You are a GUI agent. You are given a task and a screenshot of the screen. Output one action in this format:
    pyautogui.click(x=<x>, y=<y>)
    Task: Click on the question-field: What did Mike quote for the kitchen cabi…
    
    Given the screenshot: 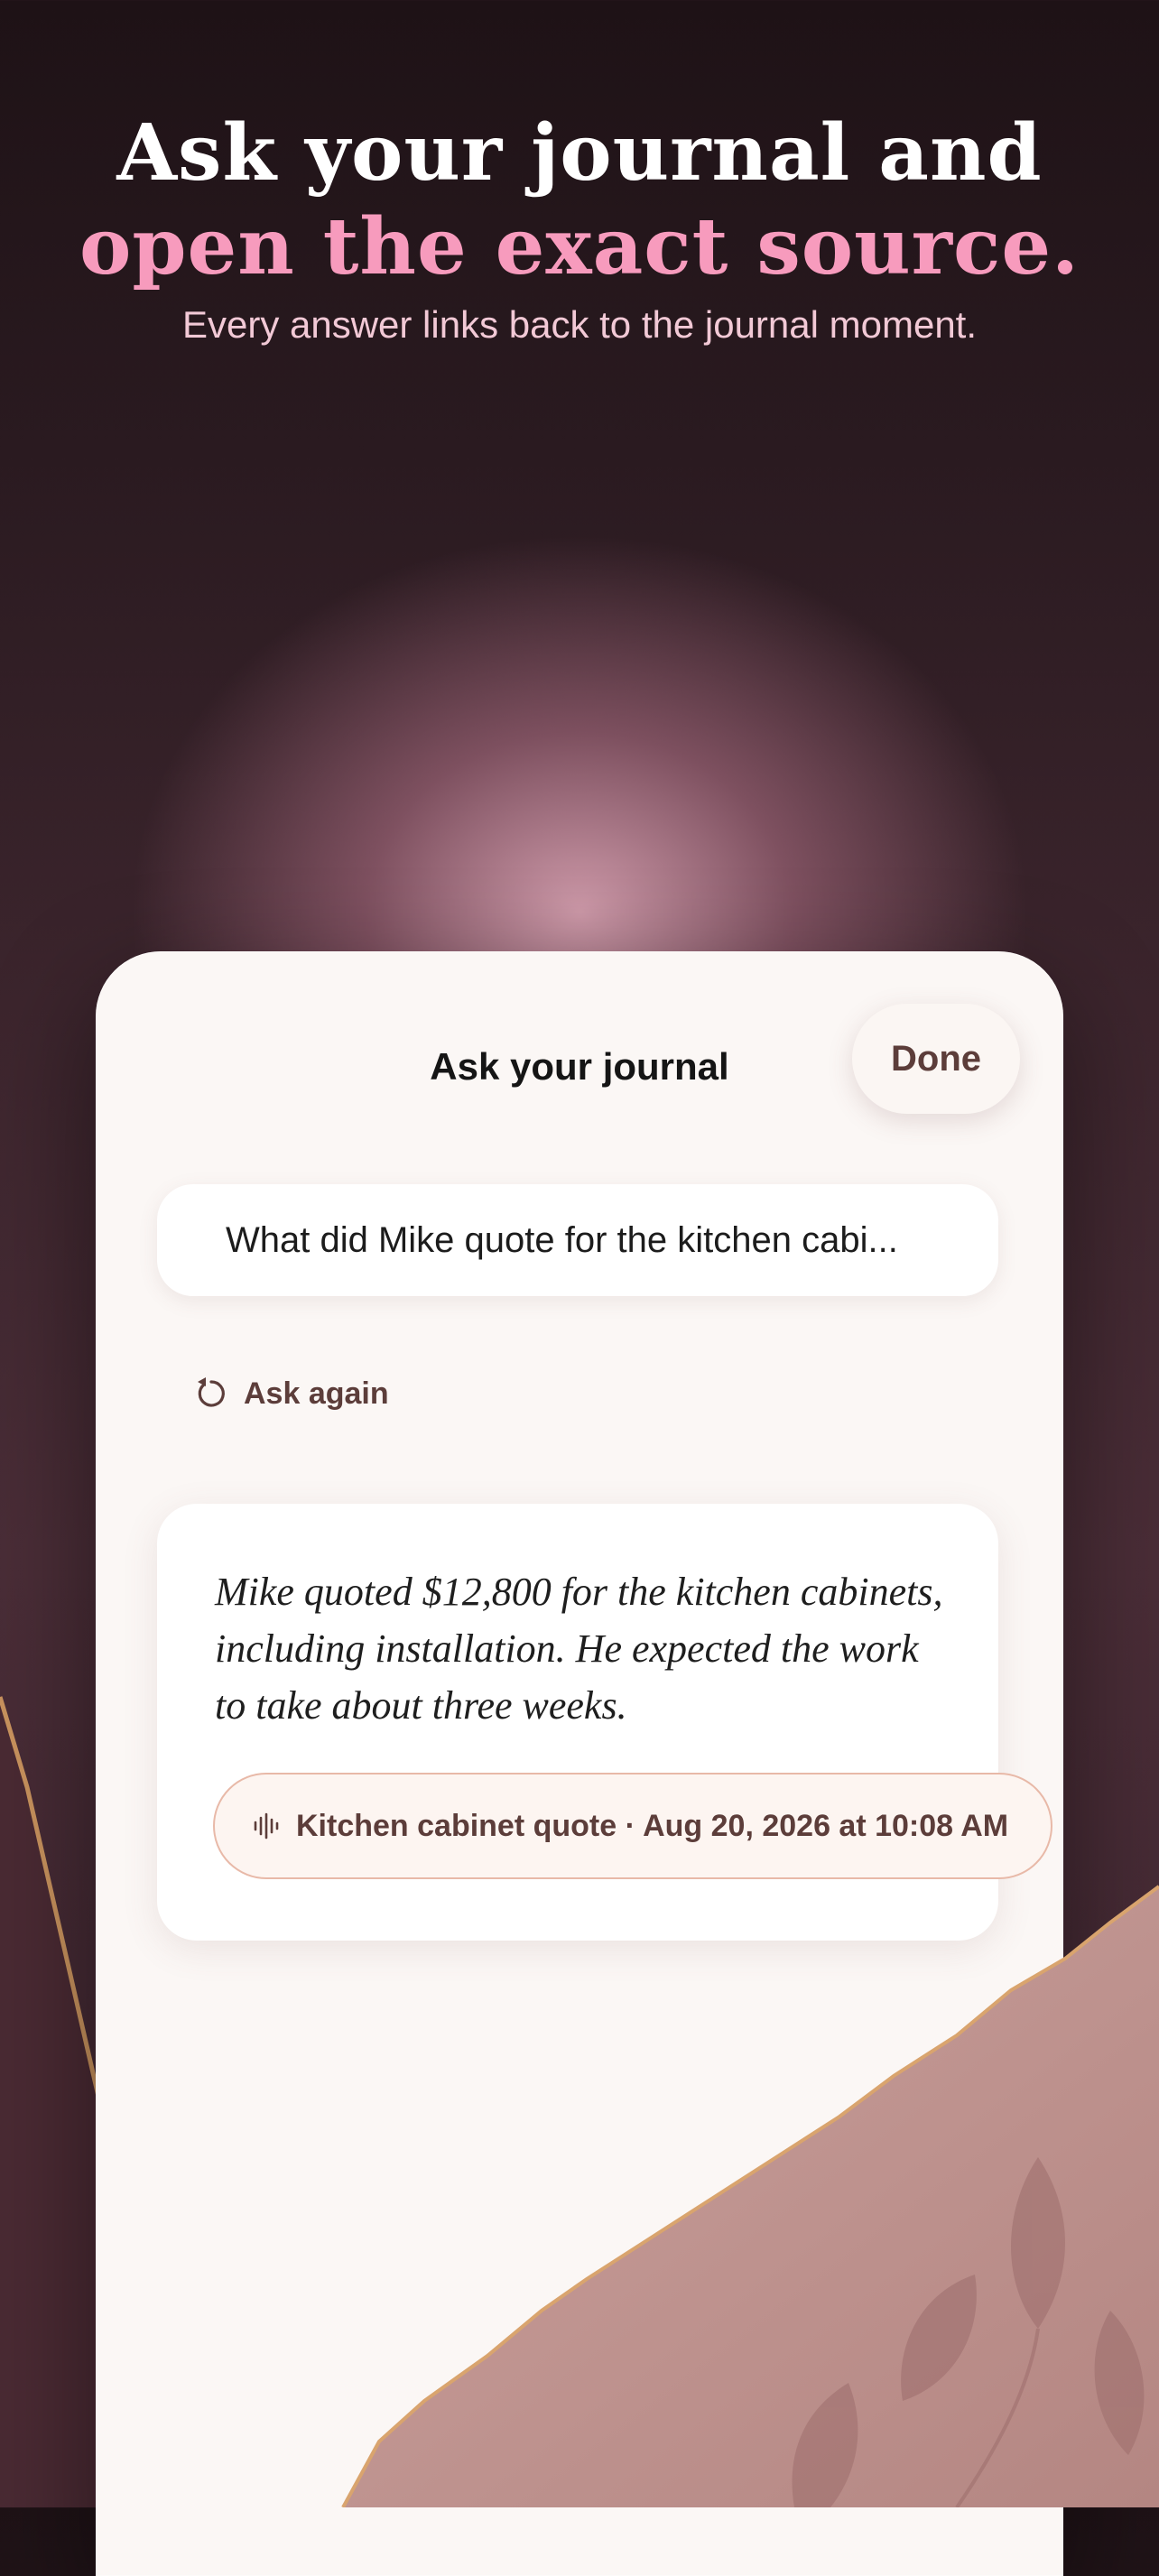 What is the action you would take?
    pyautogui.click(x=577, y=1240)
    